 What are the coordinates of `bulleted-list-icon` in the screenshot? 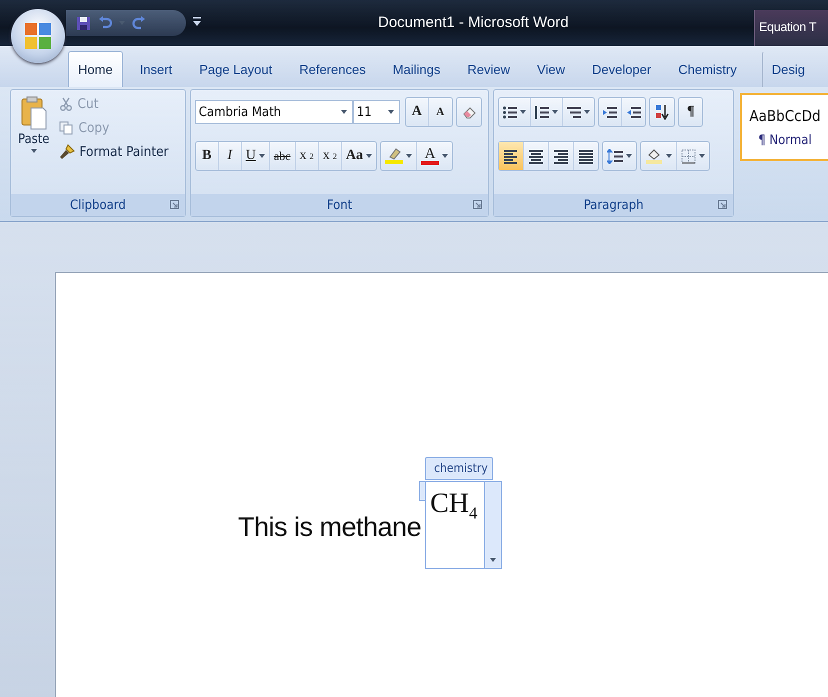 It's located at (510, 112).